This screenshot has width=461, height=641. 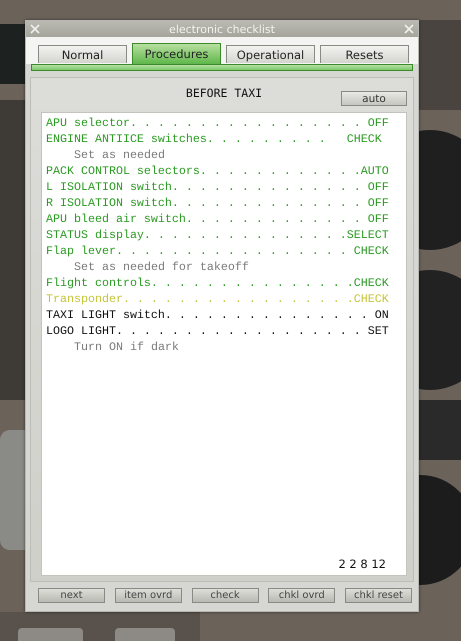 What do you see at coordinates (214, 139) in the screenshot?
I see `checklist-item: ENGINE ANTIICE switches. . . . . . . . . CHECK` at bounding box center [214, 139].